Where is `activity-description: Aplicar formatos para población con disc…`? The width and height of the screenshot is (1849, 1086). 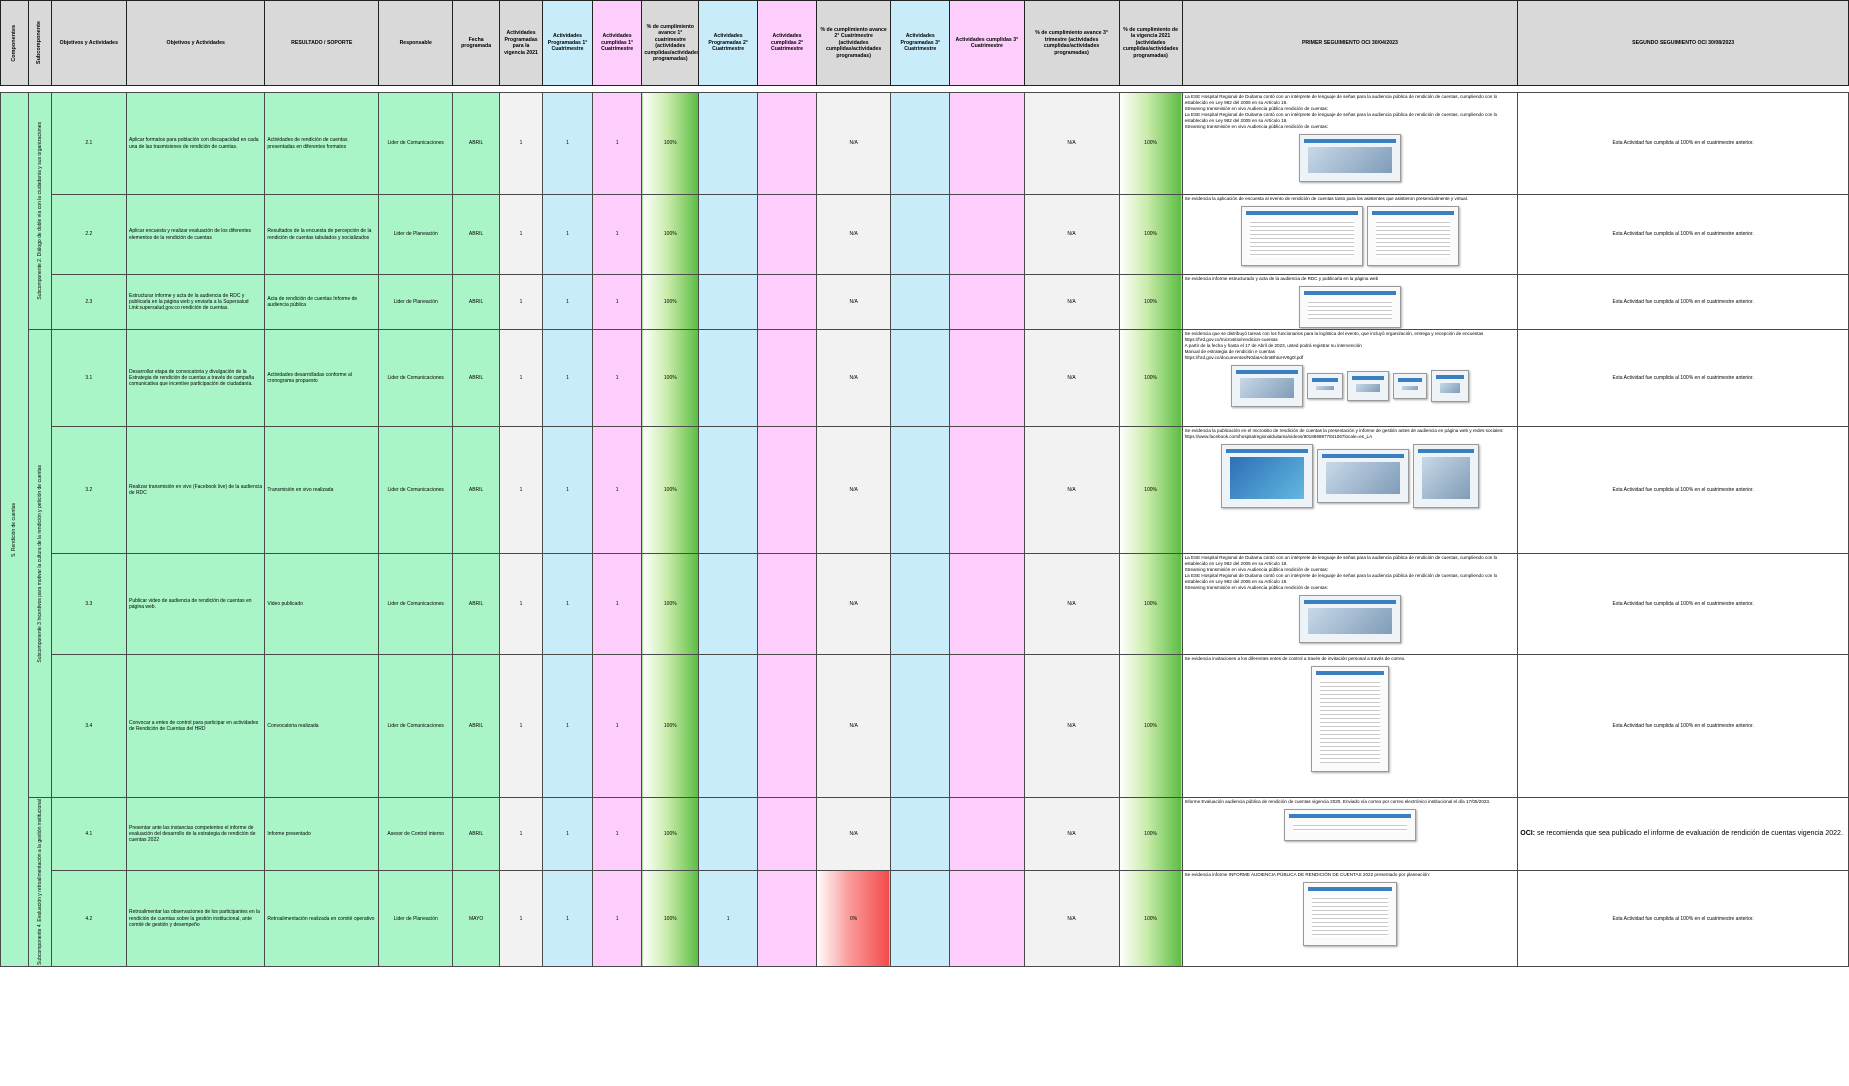 activity-description: Aplicar formatos para población con disc… is located at coordinates (195, 143).